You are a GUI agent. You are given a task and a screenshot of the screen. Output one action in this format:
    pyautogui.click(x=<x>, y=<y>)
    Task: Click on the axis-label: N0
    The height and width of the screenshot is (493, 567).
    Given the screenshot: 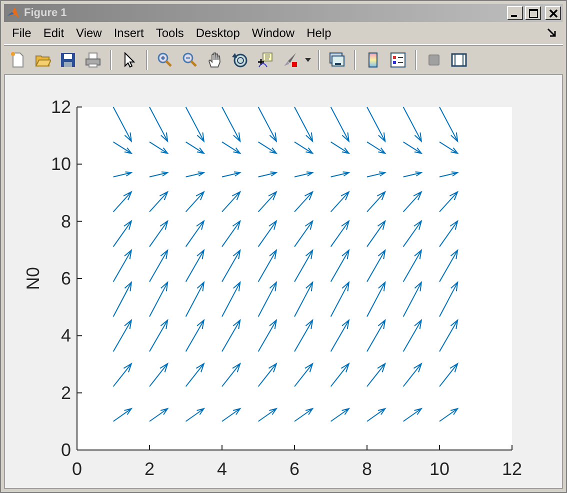 What is the action you would take?
    pyautogui.click(x=33, y=278)
    